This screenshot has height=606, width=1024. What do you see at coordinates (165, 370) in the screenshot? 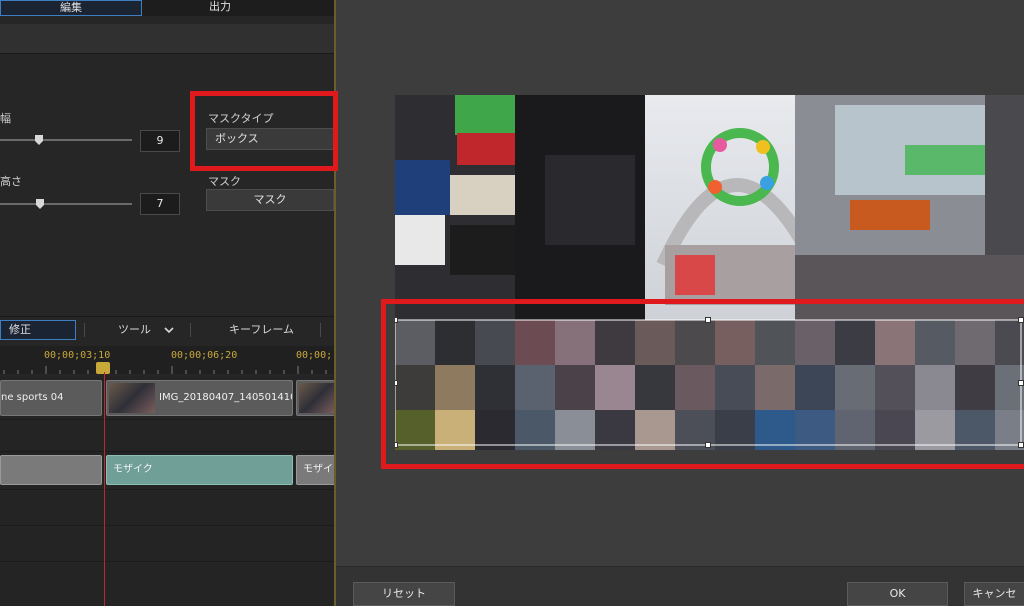
I see `ruler-ticks` at bounding box center [165, 370].